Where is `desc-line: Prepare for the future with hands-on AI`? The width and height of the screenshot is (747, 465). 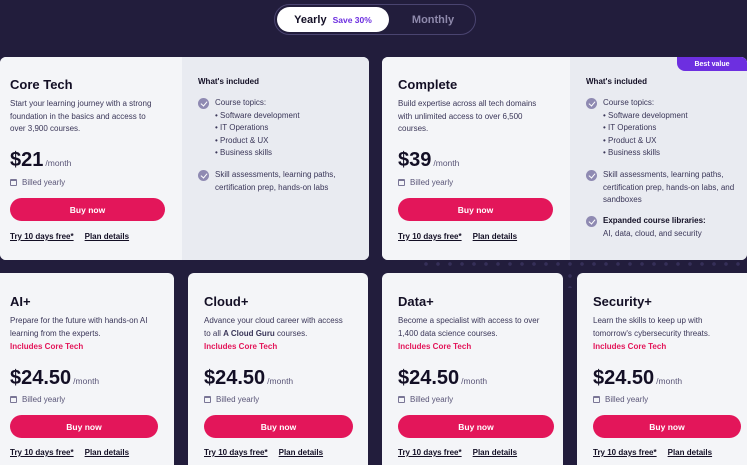 desc-line: Prepare for the future with hands-on AI is located at coordinates (79, 320).